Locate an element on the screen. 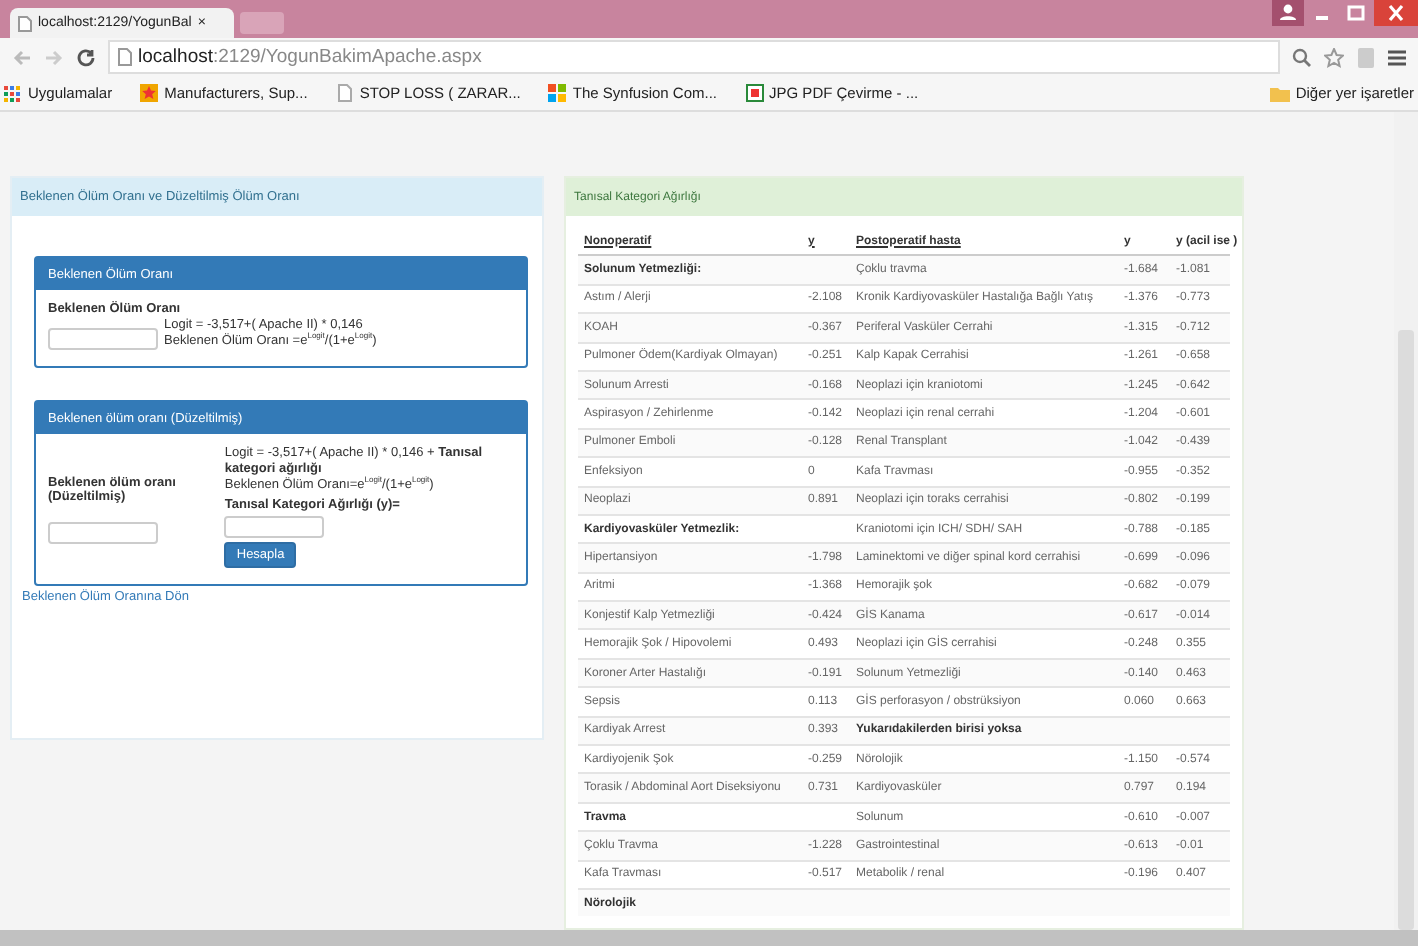 The height and width of the screenshot is (946, 1418). apps-grid-icon is located at coordinates (13, 93).